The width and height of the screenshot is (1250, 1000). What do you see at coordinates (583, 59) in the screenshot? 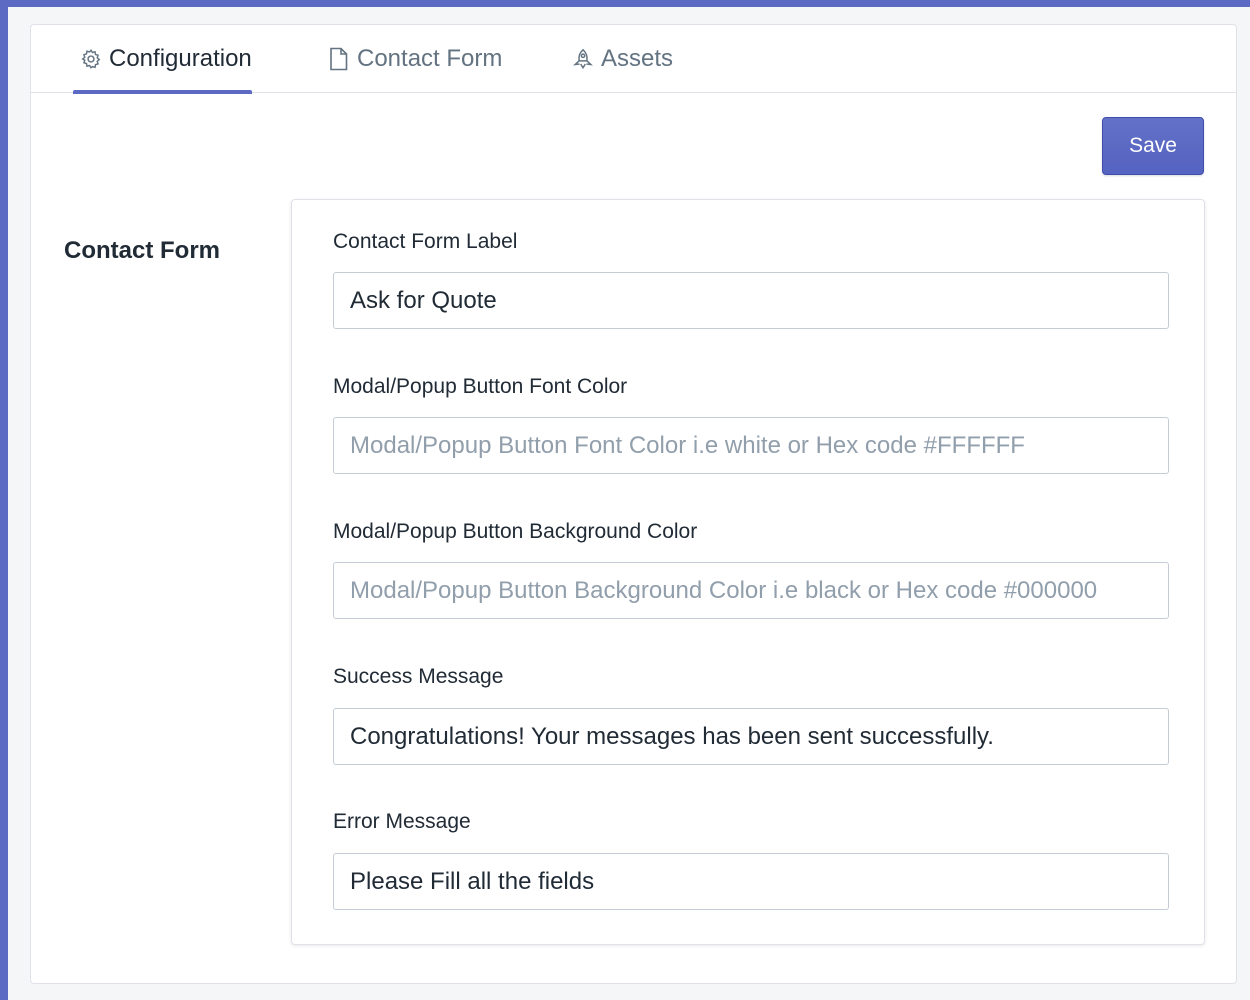
I see `rocket-icon` at bounding box center [583, 59].